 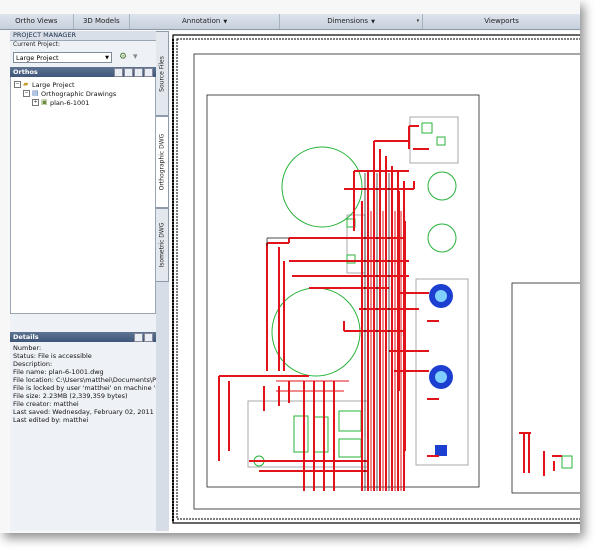 I want to click on current-project-value: Large Project, so click(x=37, y=57).